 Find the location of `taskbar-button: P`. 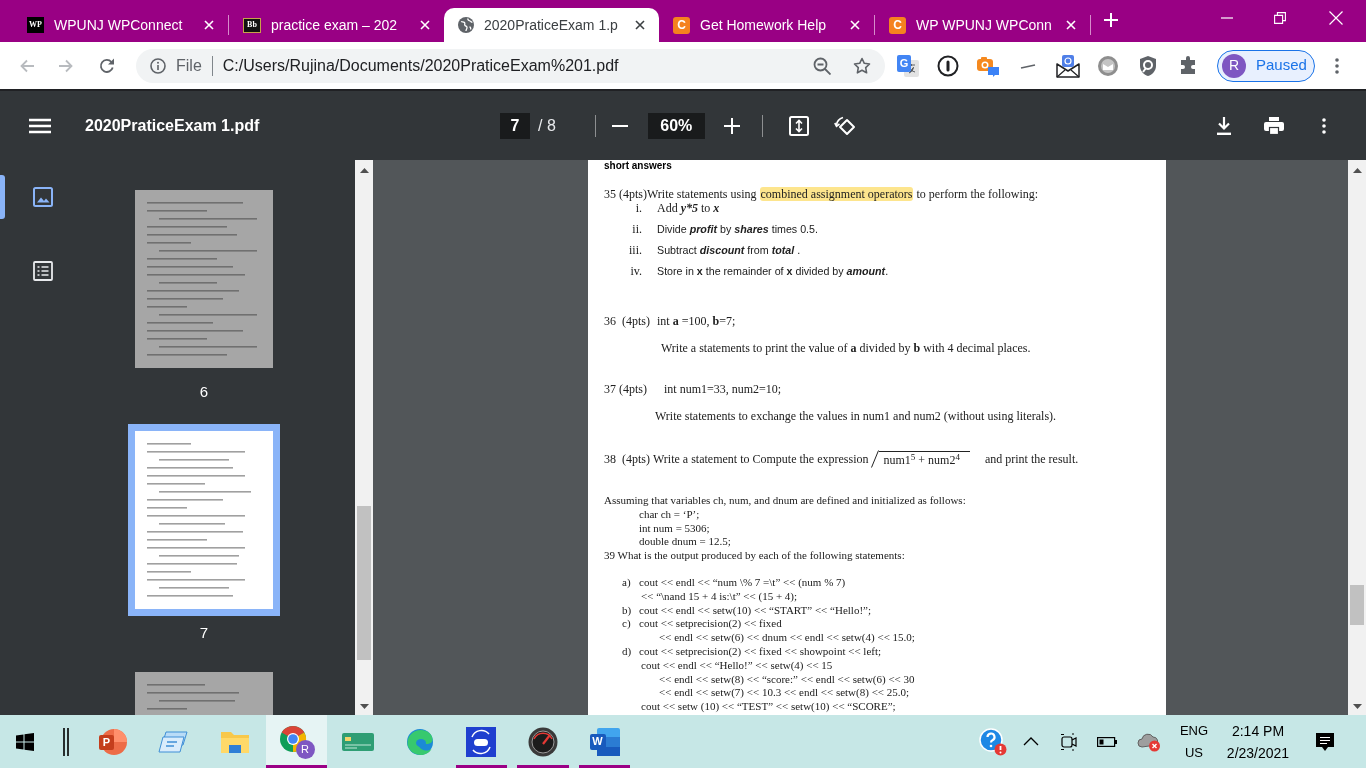

taskbar-button: P is located at coordinates (112, 741).